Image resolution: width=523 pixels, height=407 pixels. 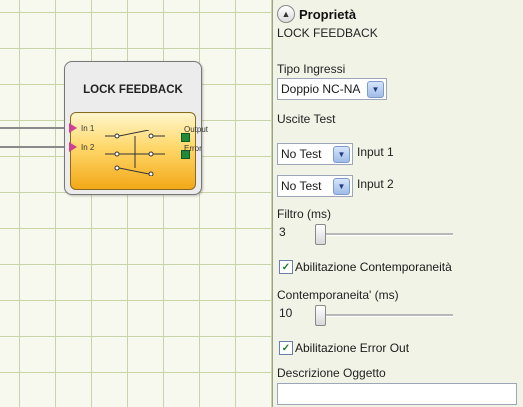 What do you see at coordinates (352, 348) in the screenshot?
I see `error-out-enable-label: Abilitazione Error Out` at bounding box center [352, 348].